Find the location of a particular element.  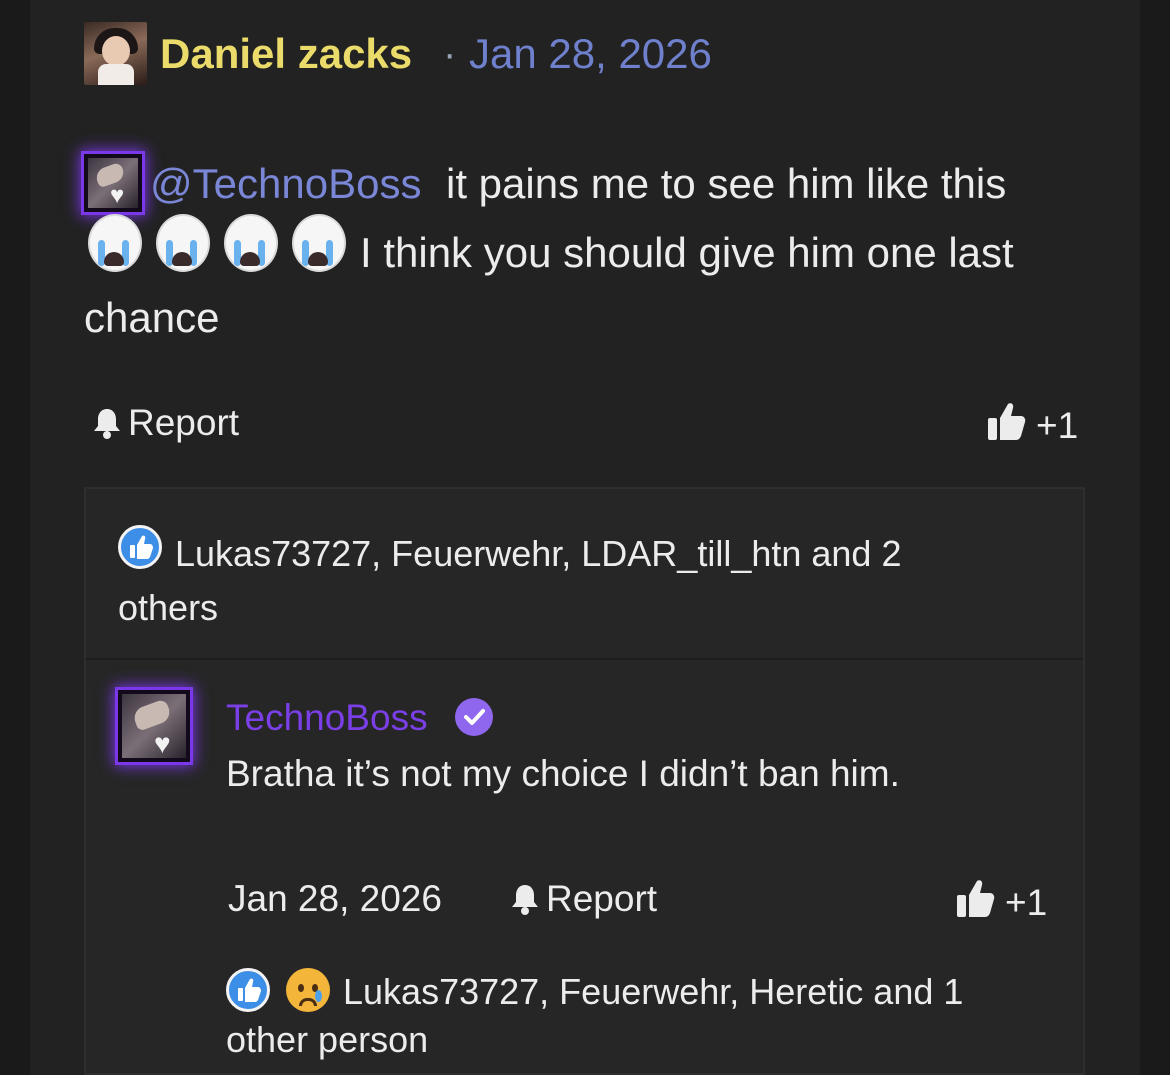

post-text-line3: chance is located at coordinates (152, 317).